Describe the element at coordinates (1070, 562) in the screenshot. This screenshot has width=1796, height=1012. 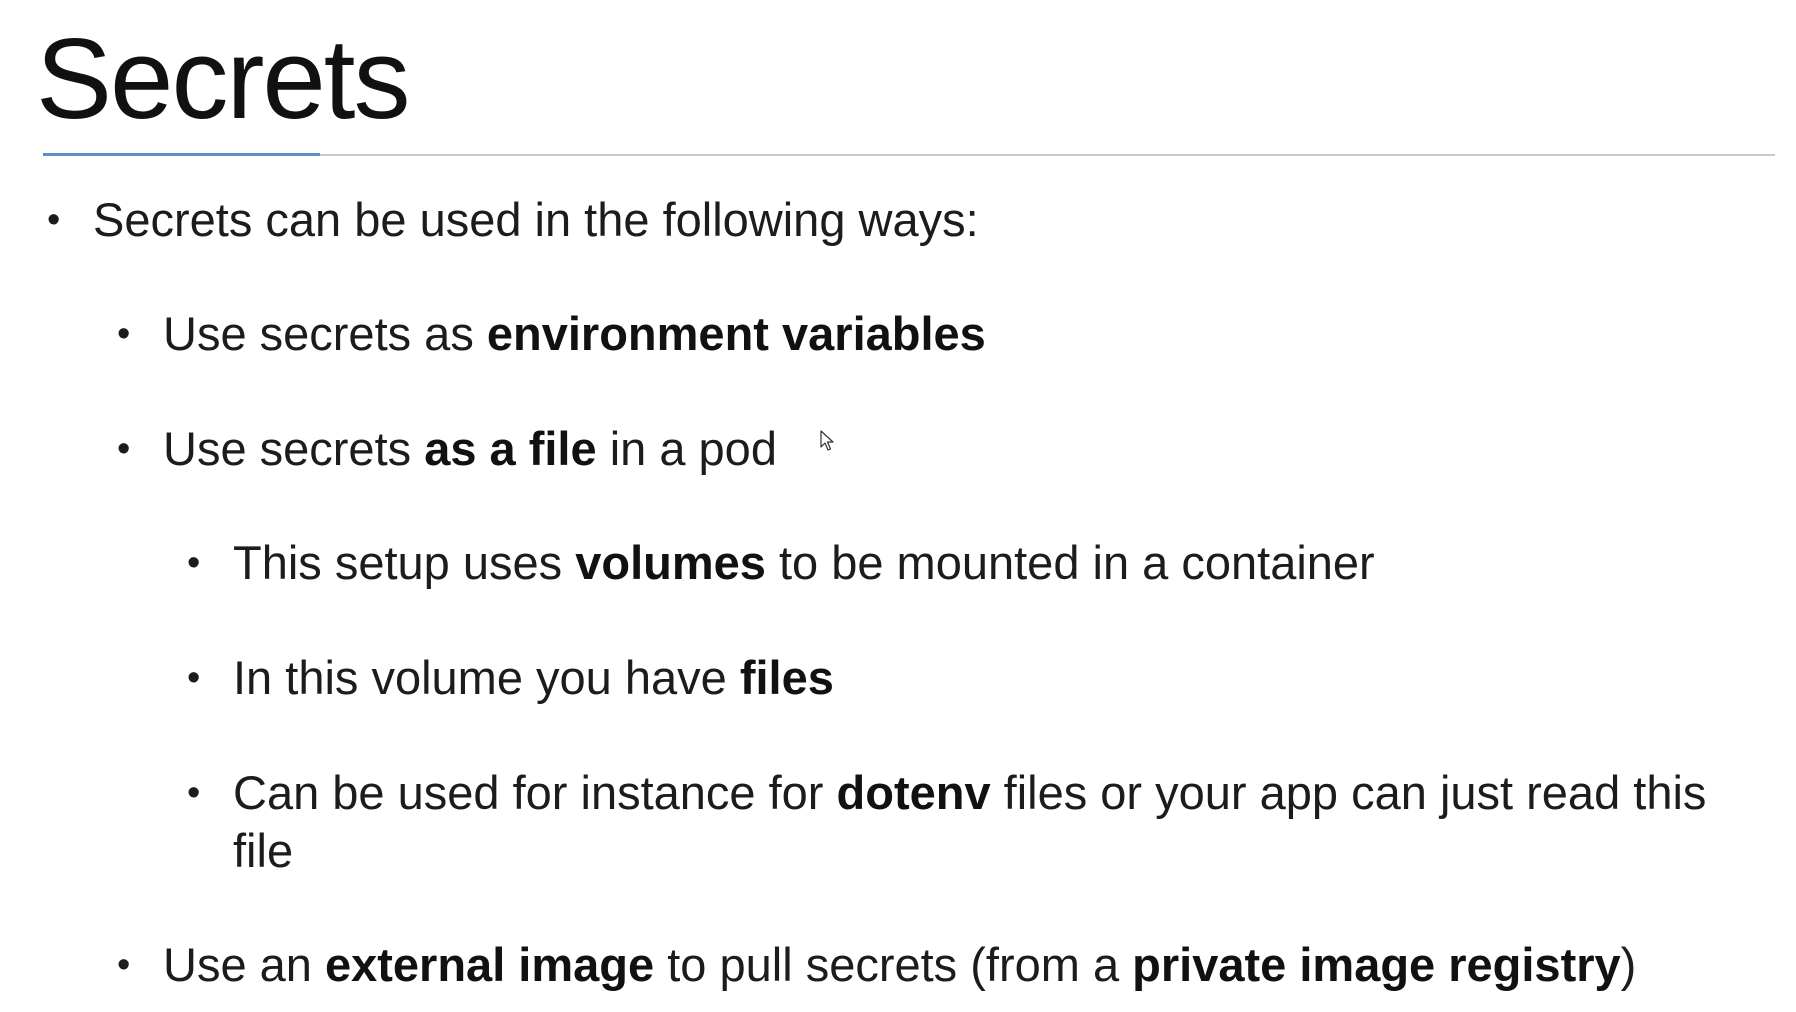
I see `bullet-text: to be mounted in a container` at that location.